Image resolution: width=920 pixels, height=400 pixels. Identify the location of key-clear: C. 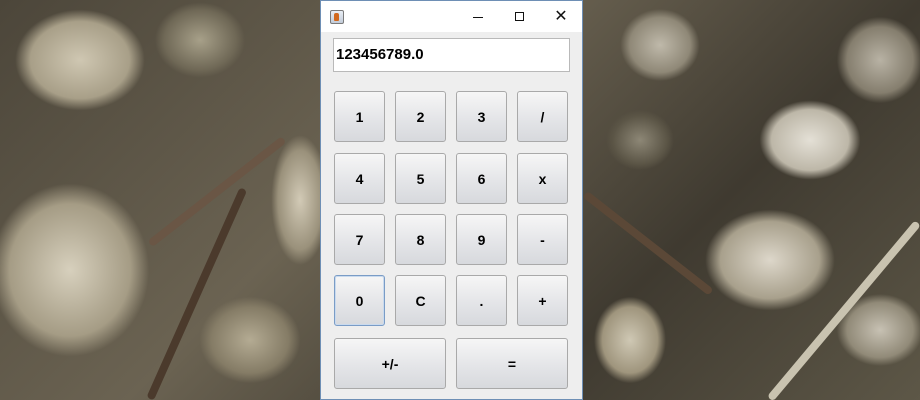
(420, 300).